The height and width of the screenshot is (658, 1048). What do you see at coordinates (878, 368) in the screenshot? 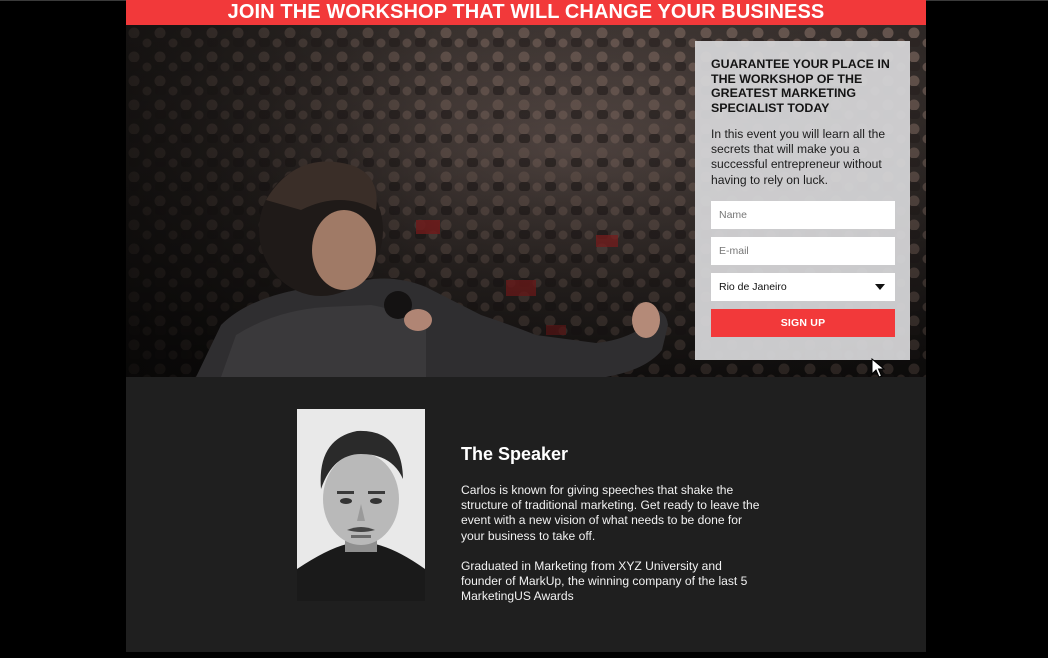
I see `mouse-cursor-icon` at bounding box center [878, 368].